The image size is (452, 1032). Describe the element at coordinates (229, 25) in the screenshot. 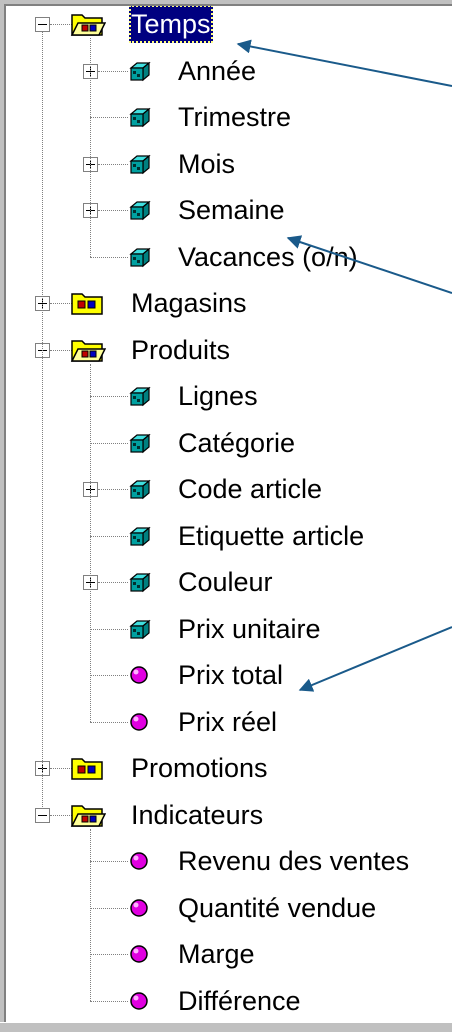

I see `tree-node-temps: Temps` at that location.